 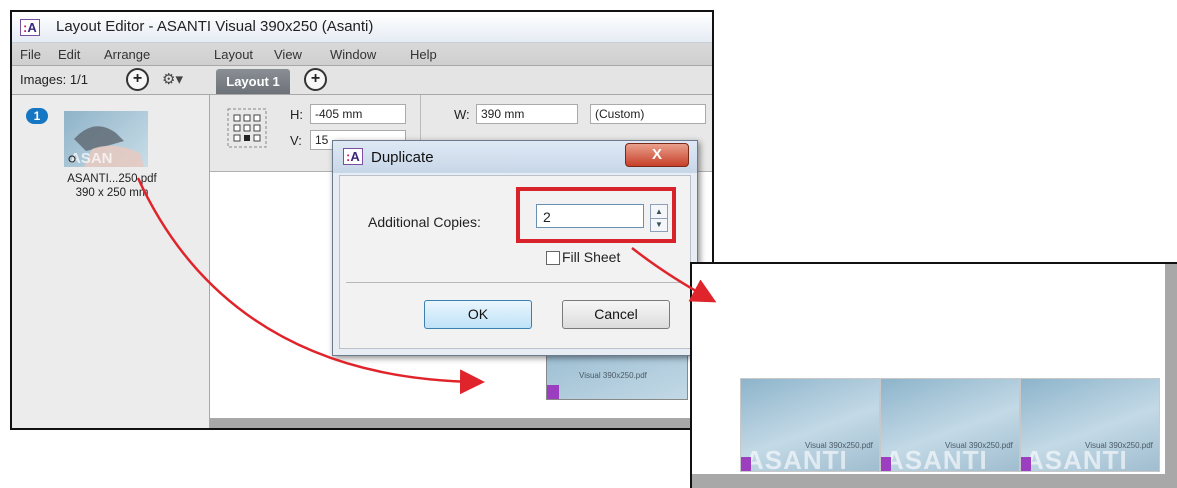 I want to click on arrow-to-canvas, so click(x=310, y=286).